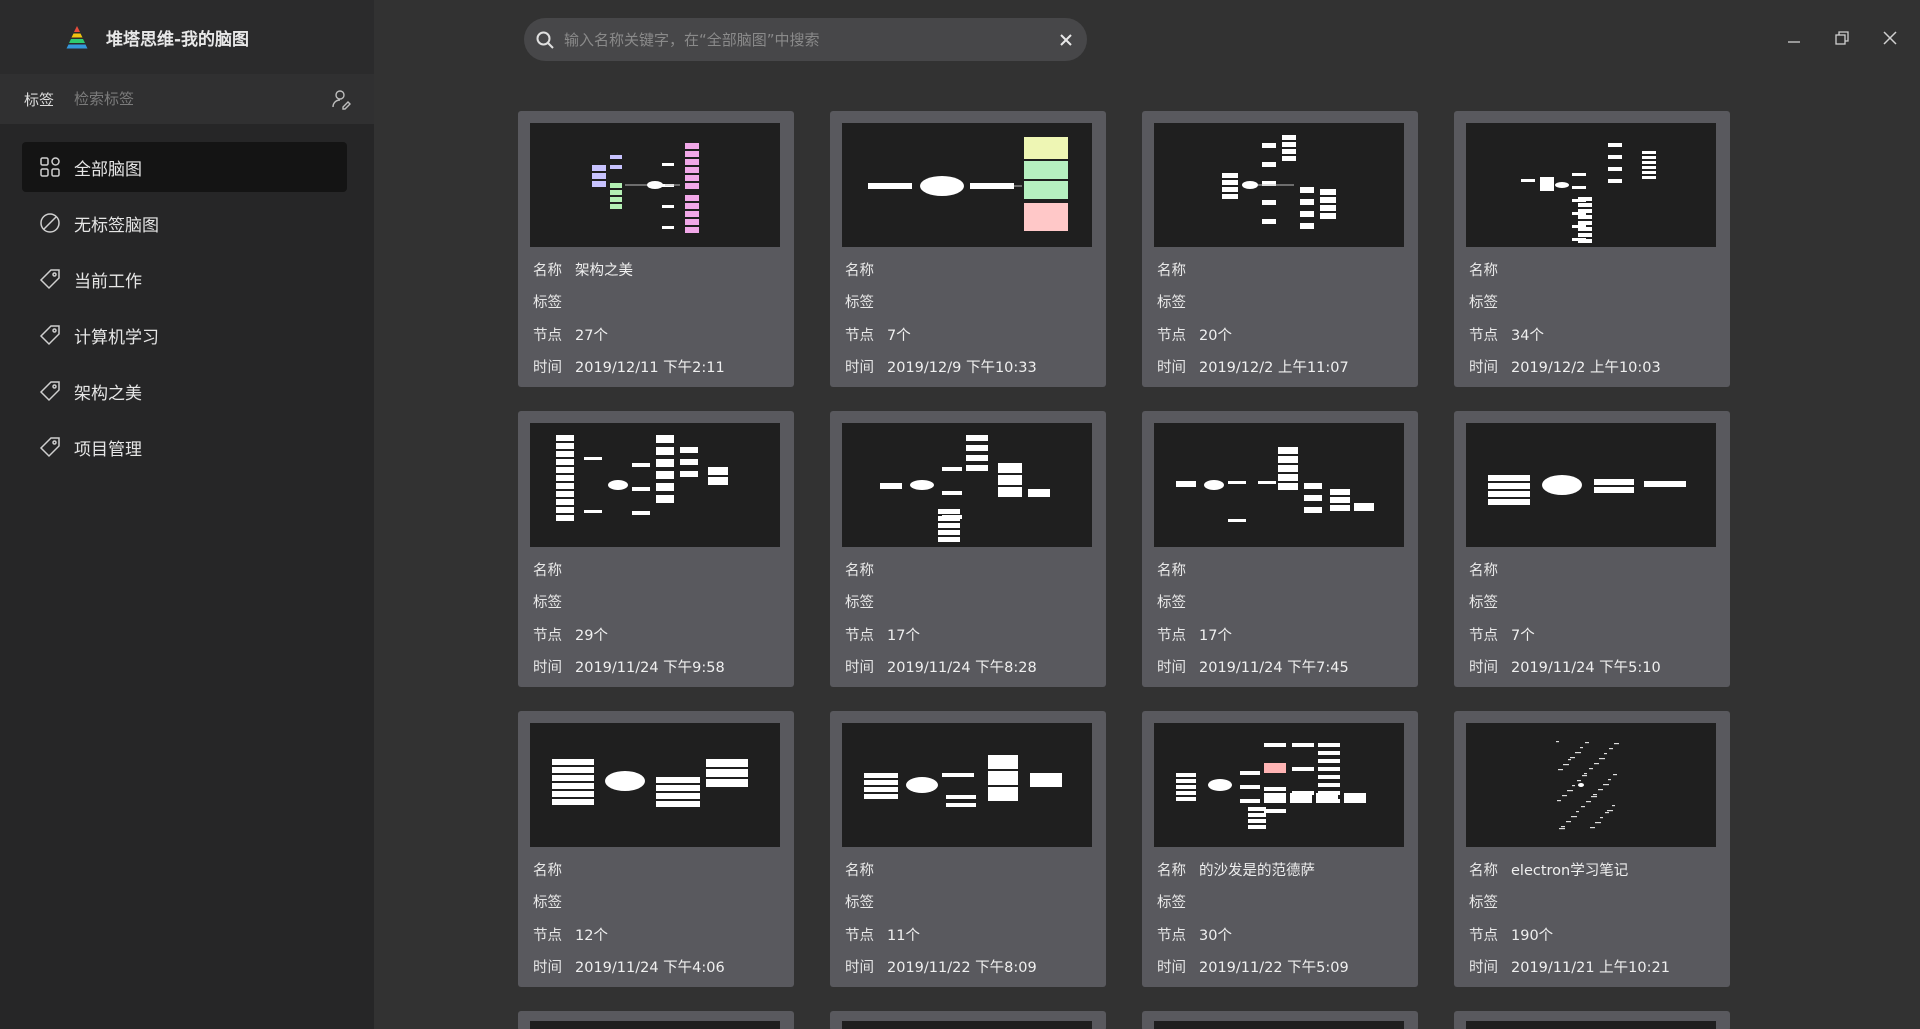 Image resolution: width=1920 pixels, height=1029 pixels. What do you see at coordinates (1593, 967) in the screenshot?
I see `card-time-row: 时间 2019/11/21 上午10:21` at bounding box center [1593, 967].